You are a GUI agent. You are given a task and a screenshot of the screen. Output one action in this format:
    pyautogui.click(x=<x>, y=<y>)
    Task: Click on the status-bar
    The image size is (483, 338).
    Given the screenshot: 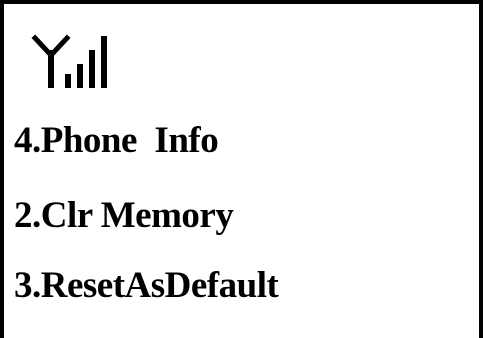 What is the action you would take?
    pyautogui.click(x=79, y=61)
    